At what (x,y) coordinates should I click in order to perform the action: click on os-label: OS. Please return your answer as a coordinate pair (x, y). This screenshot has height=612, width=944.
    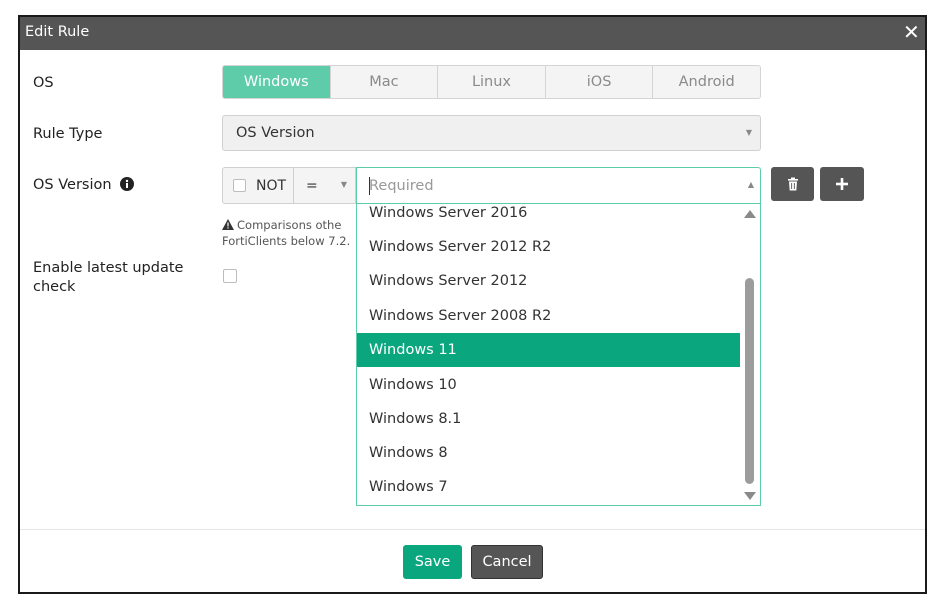
    Looking at the image, I should click on (43, 83).